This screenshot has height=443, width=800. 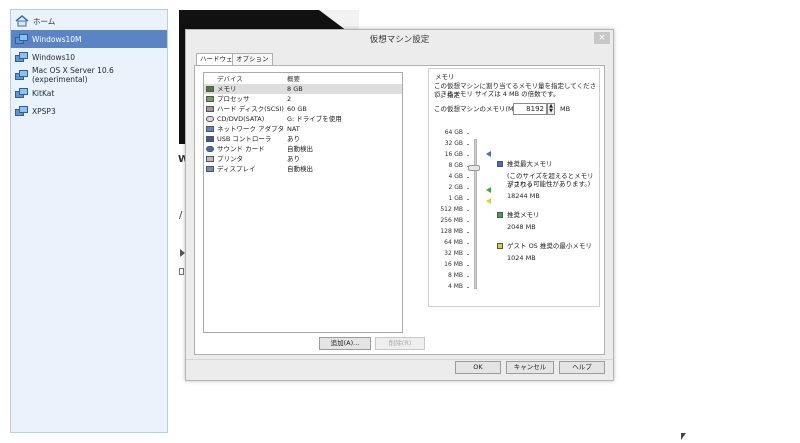 I want to click on scale-tick-label: 8 MB, so click(x=455, y=275).